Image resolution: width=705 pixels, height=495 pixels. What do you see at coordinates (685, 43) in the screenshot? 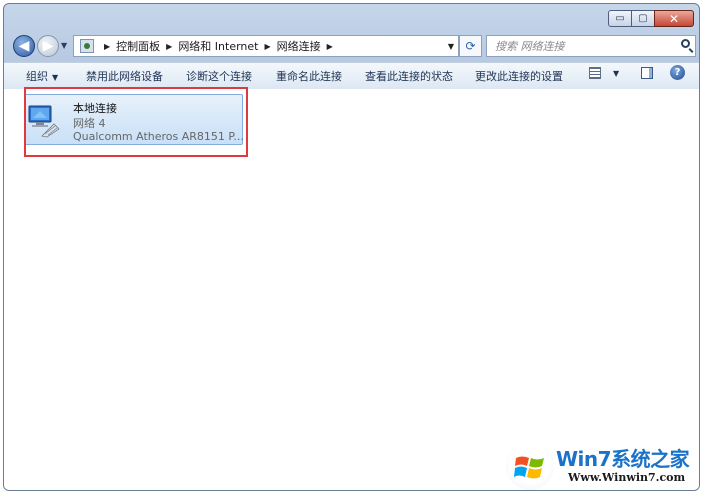
I see `search-icon` at bounding box center [685, 43].